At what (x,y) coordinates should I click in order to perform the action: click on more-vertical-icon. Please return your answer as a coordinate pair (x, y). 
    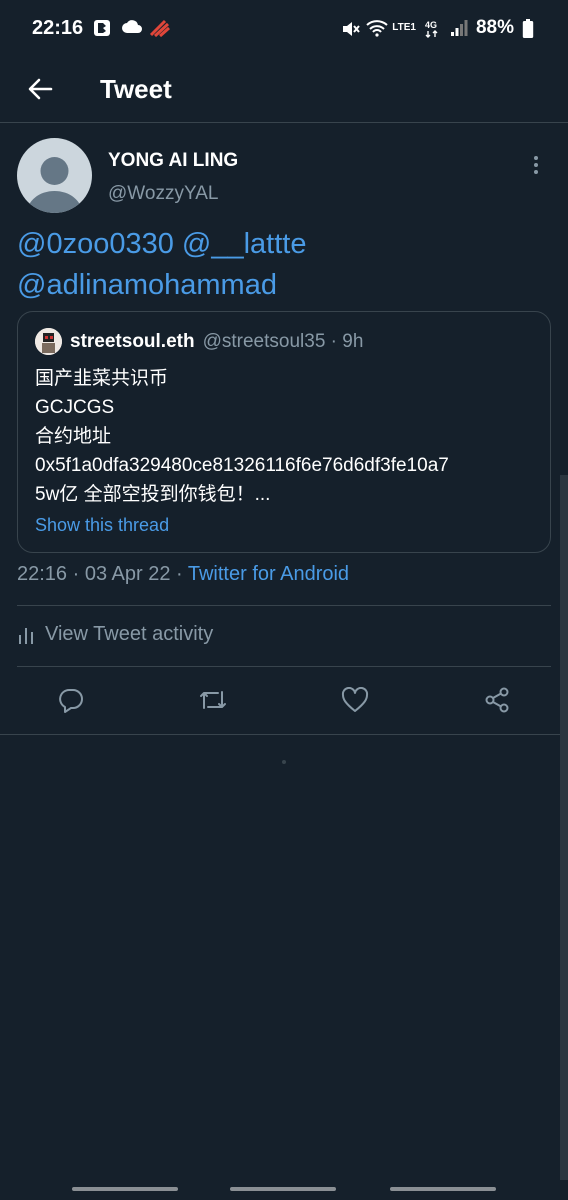
    Looking at the image, I should click on (536, 165).